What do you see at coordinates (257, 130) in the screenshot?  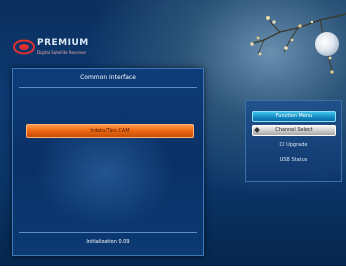 I see `selection-marker-icon` at bounding box center [257, 130].